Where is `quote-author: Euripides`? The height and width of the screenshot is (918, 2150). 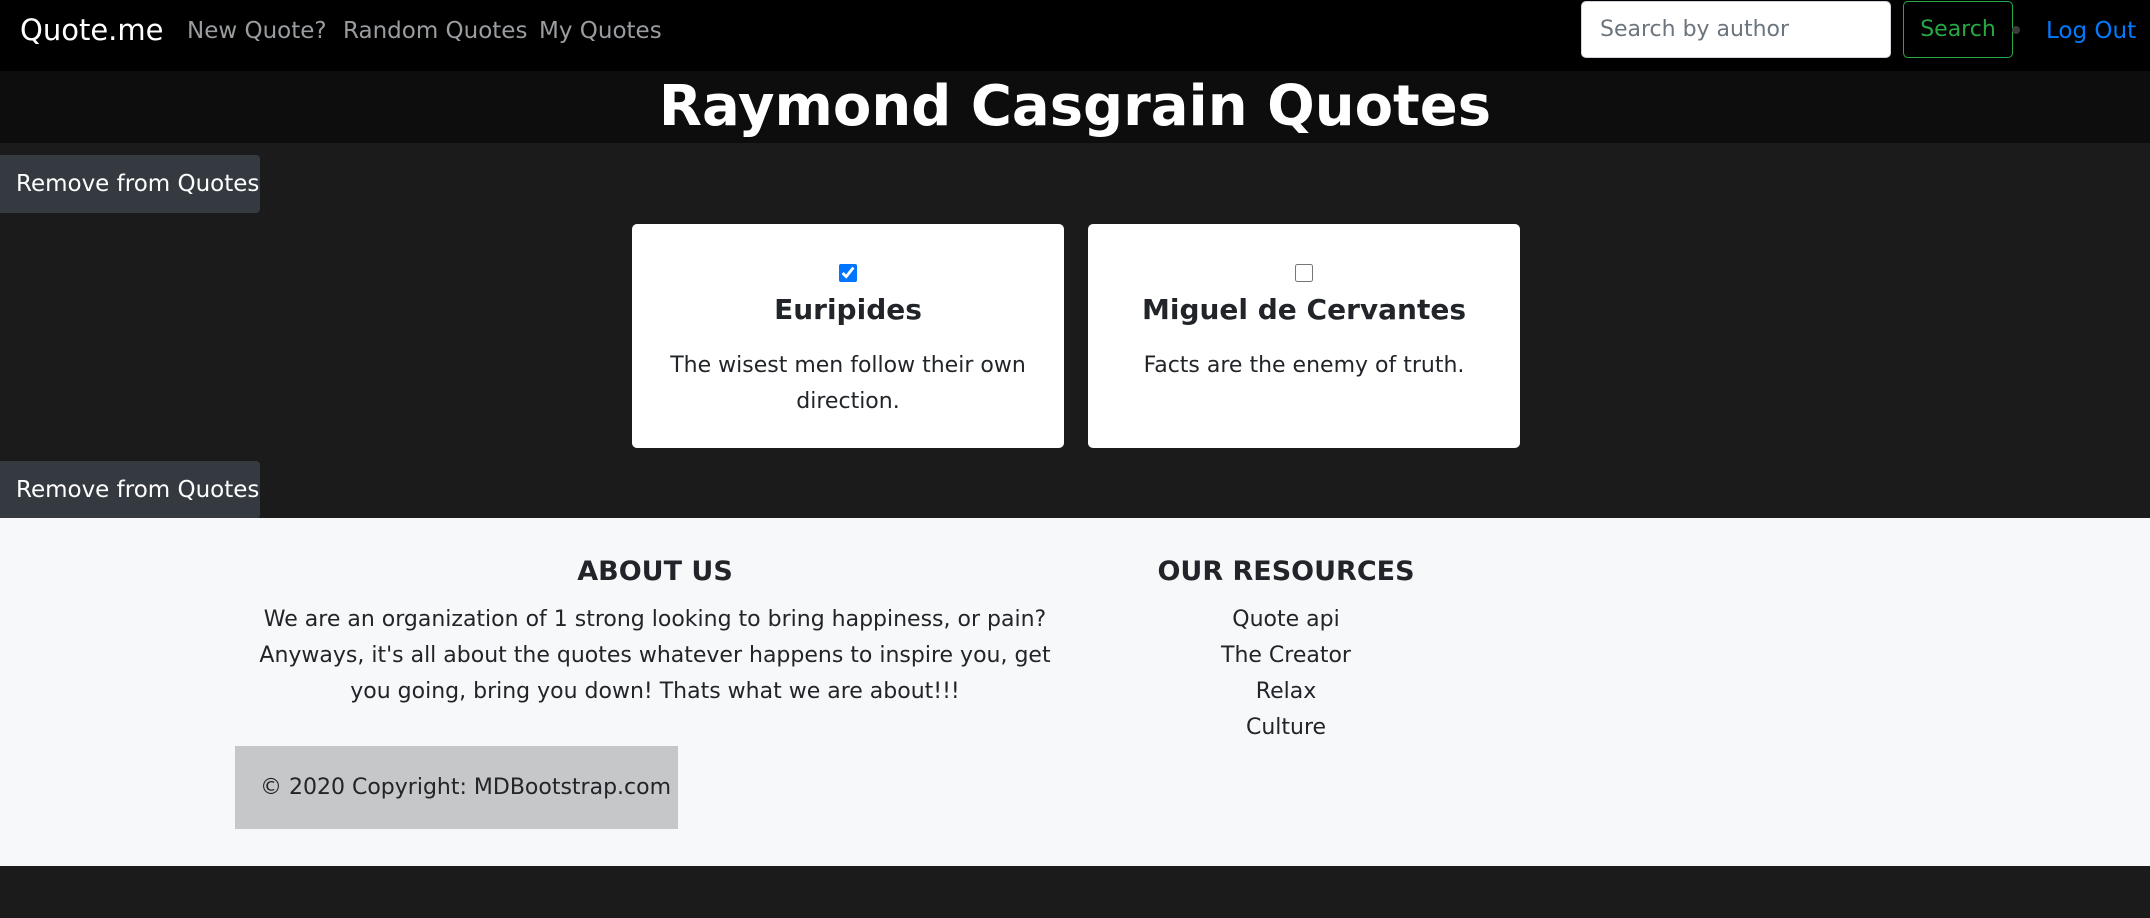 quote-author: Euripides is located at coordinates (848, 309).